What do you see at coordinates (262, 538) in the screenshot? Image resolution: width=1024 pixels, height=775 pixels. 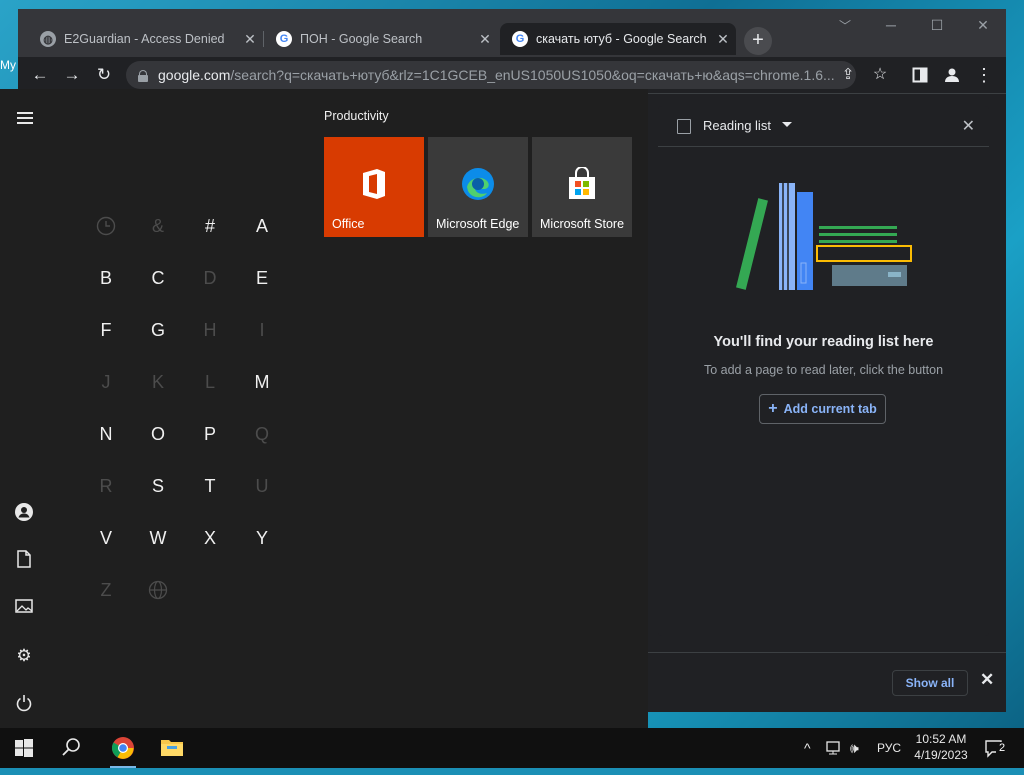 I see `letter-y: Y` at bounding box center [262, 538].